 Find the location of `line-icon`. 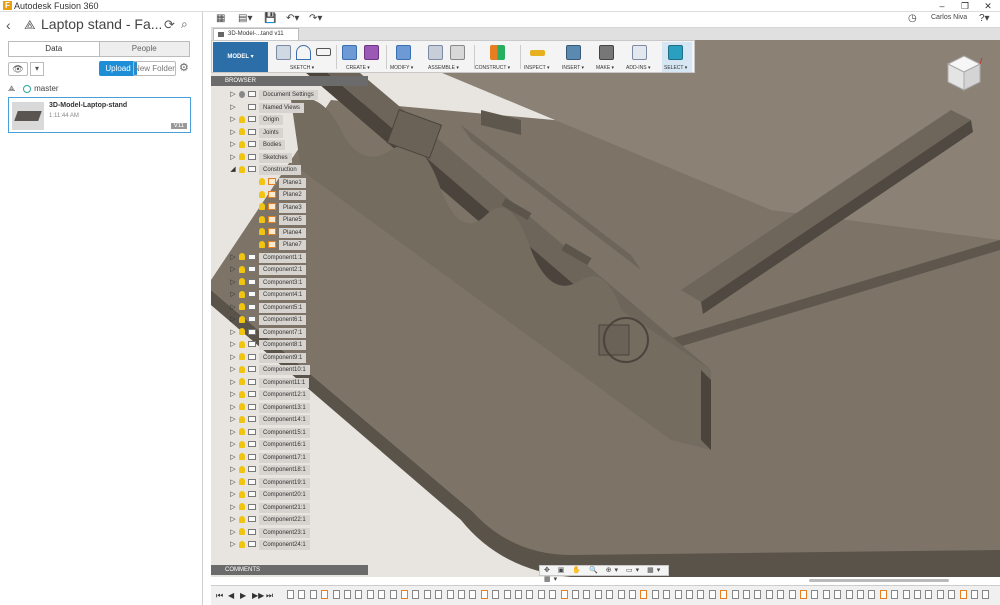

line-icon is located at coordinates (303, 52).